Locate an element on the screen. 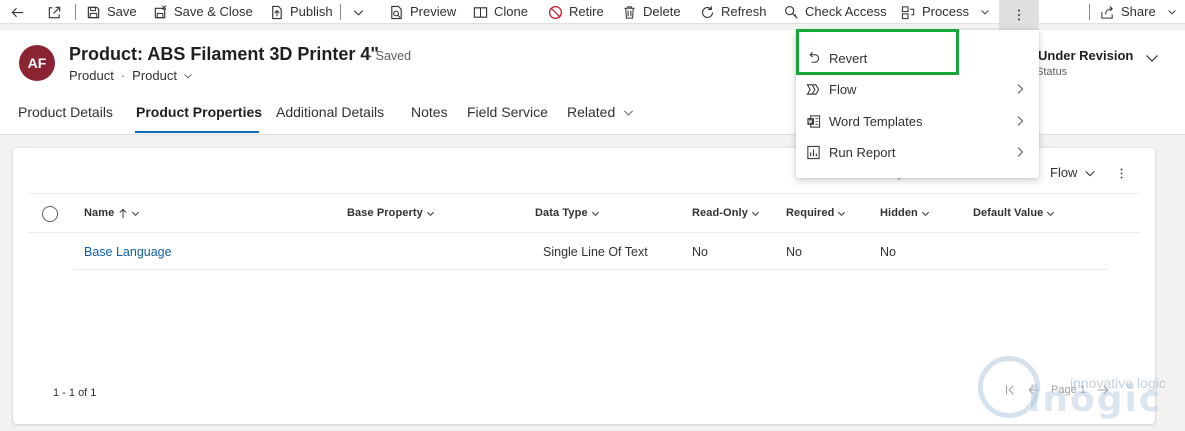  publish-label: Publish is located at coordinates (311, 11).